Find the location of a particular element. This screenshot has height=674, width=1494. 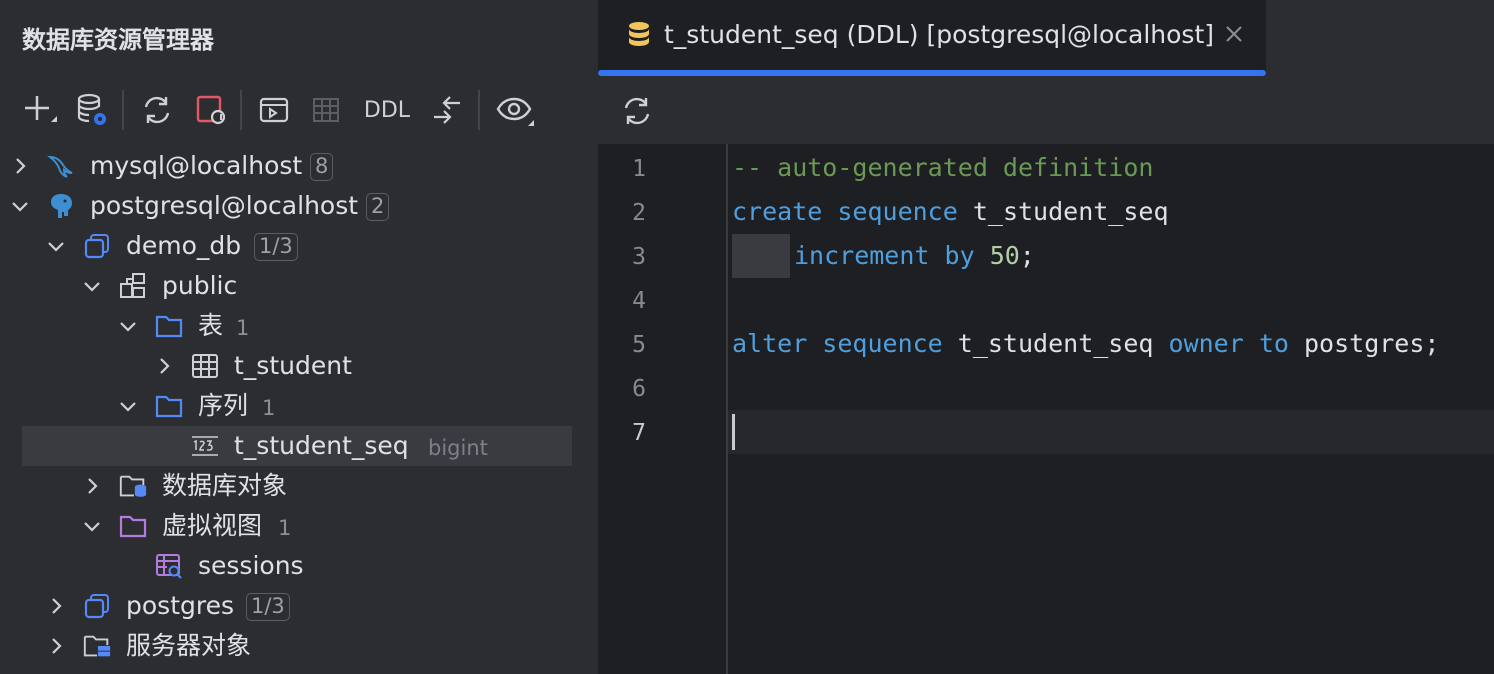

close-icon is located at coordinates (1234, 34).